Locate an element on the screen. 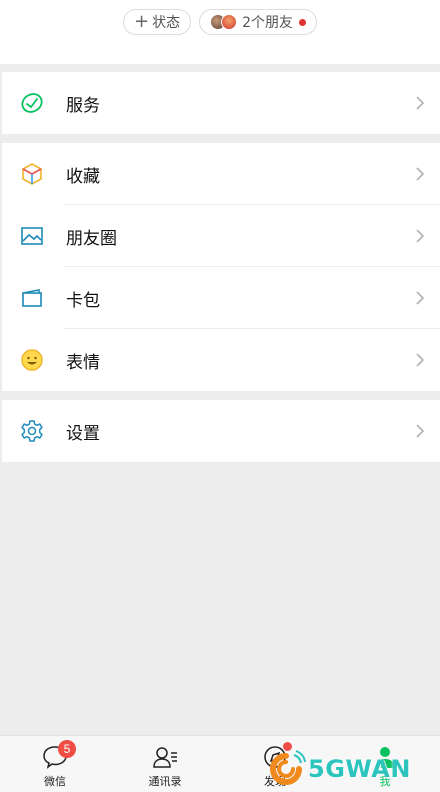 The image size is (440, 792). tab-label: 通讯录 is located at coordinates (165, 781).